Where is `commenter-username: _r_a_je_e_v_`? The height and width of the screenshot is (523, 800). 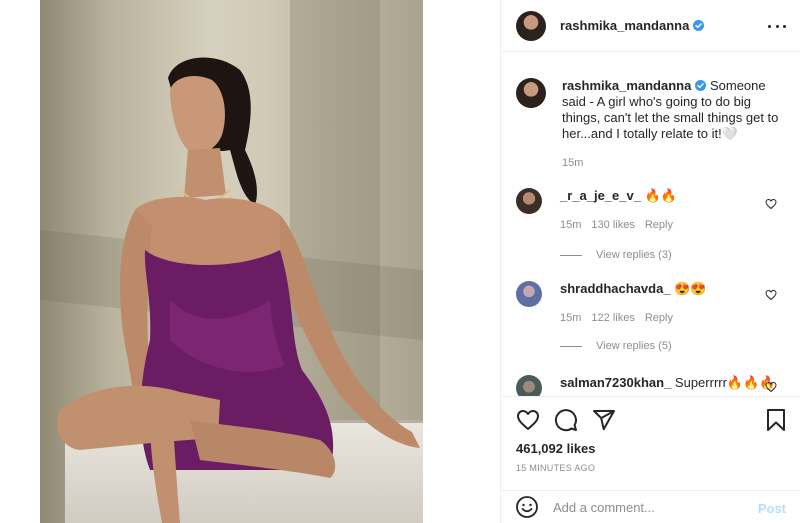 commenter-username: _r_a_je_e_v_ is located at coordinates (600, 195).